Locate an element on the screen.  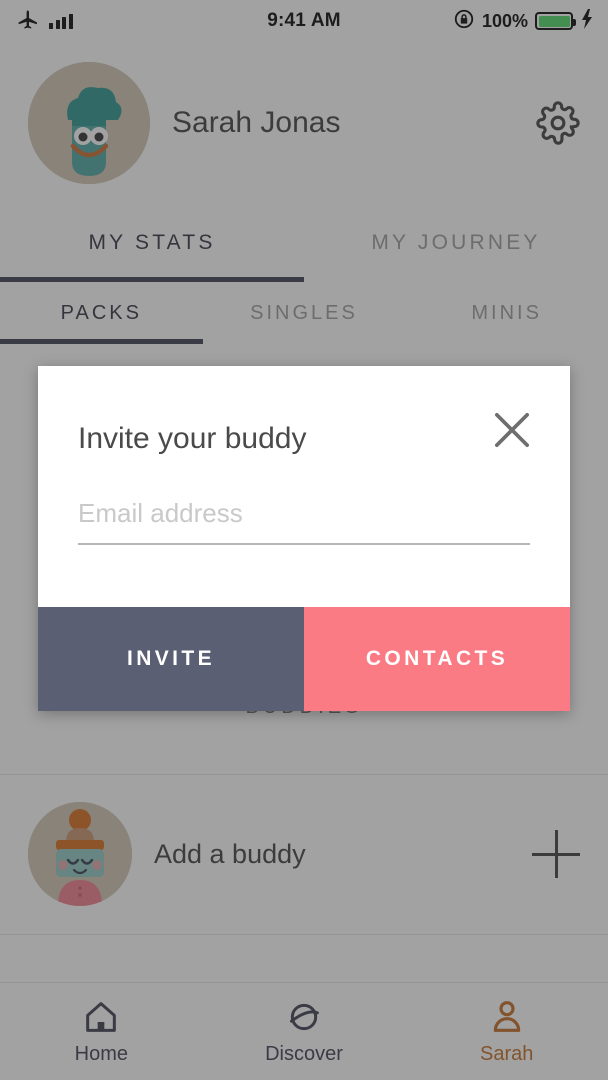
email-field-wrapper is located at coordinates (304, 521).